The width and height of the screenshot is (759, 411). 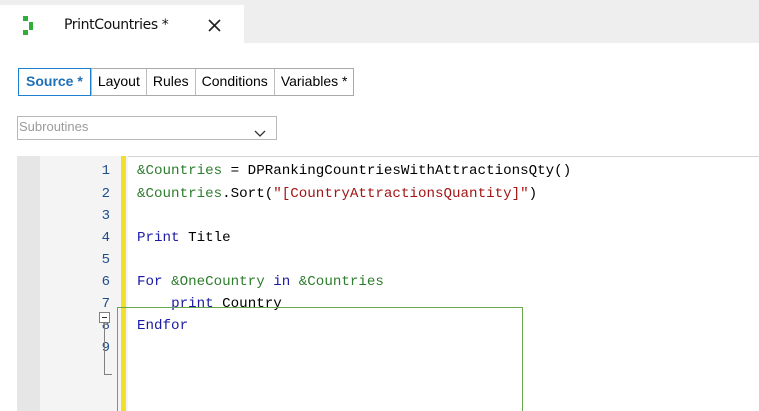 I want to click on subroutines-dropdown-value: Subroutines, so click(x=54, y=126).